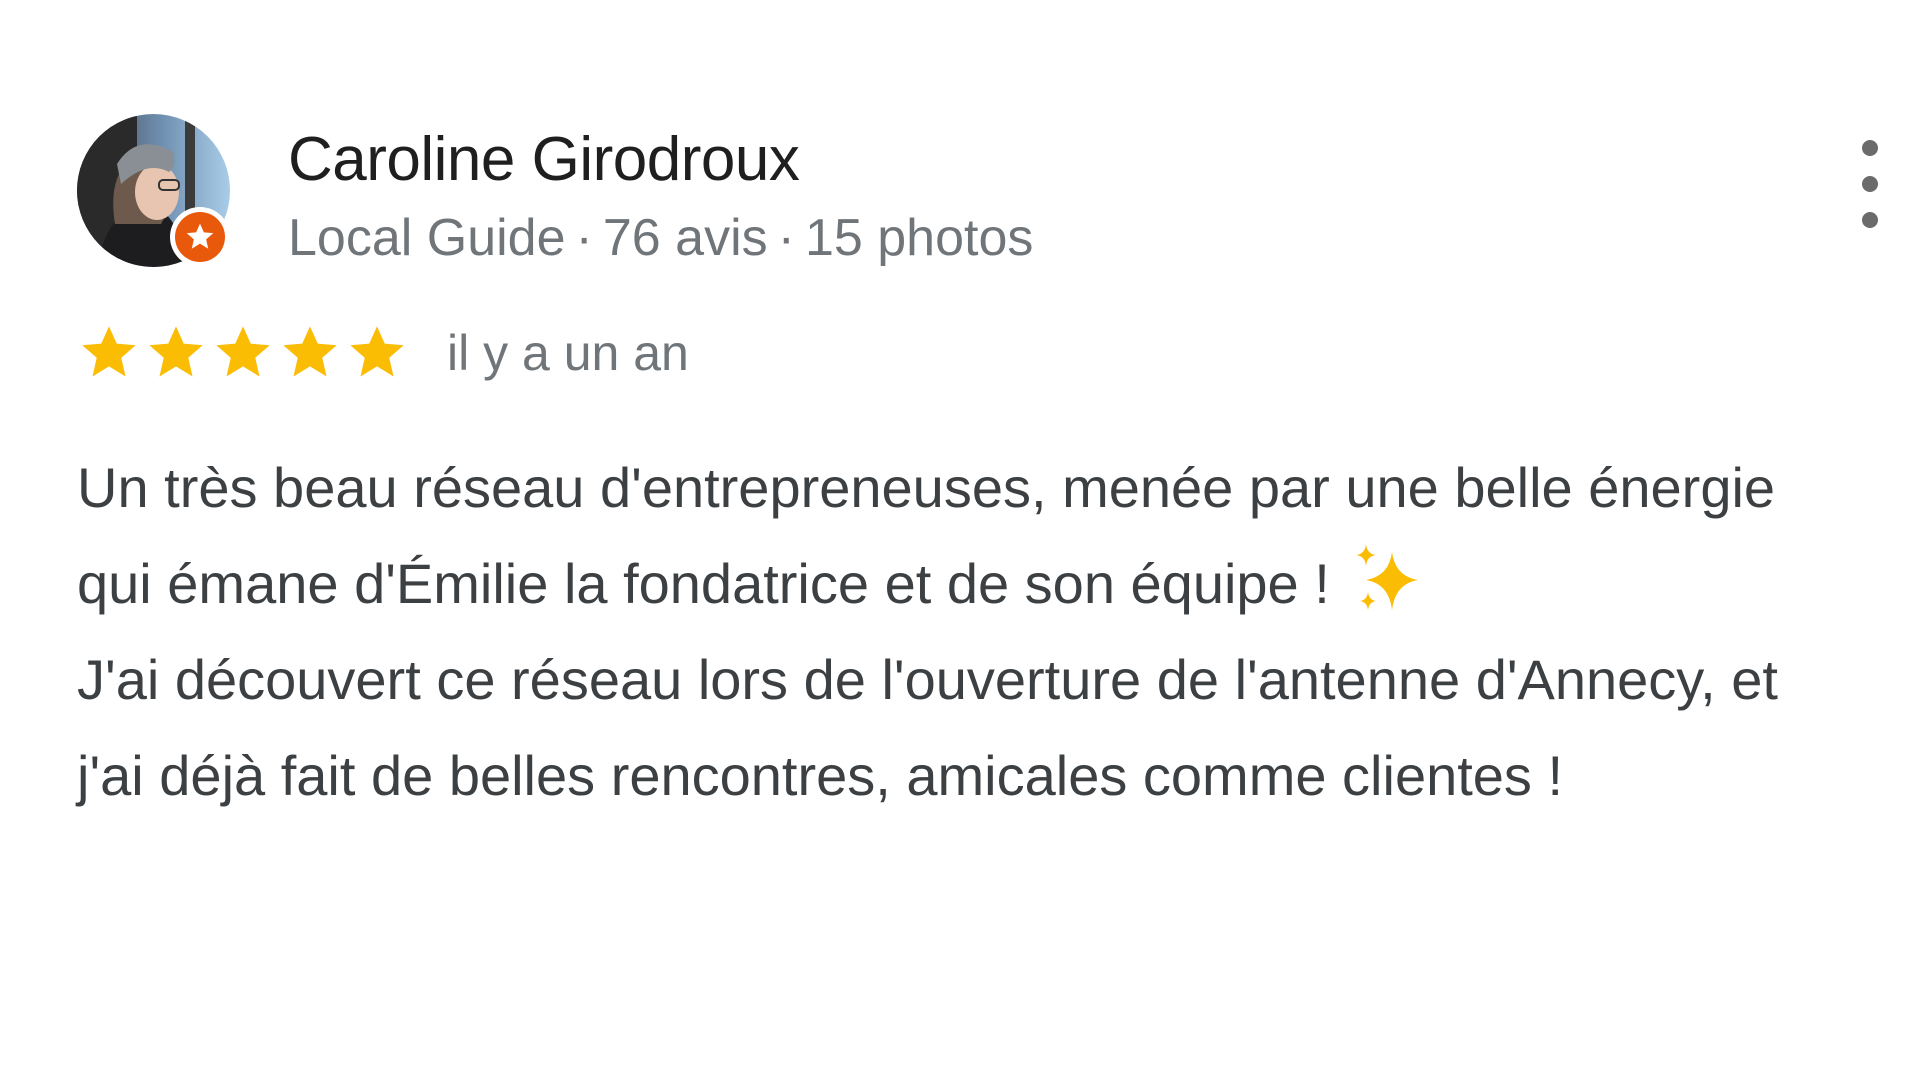 Image resolution: width=1920 pixels, height=1080 pixels. What do you see at coordinates (544, 159) in the screenshot?
I see `reviewer-name: Caroline Girodroux` at bounding box center [544, 159].